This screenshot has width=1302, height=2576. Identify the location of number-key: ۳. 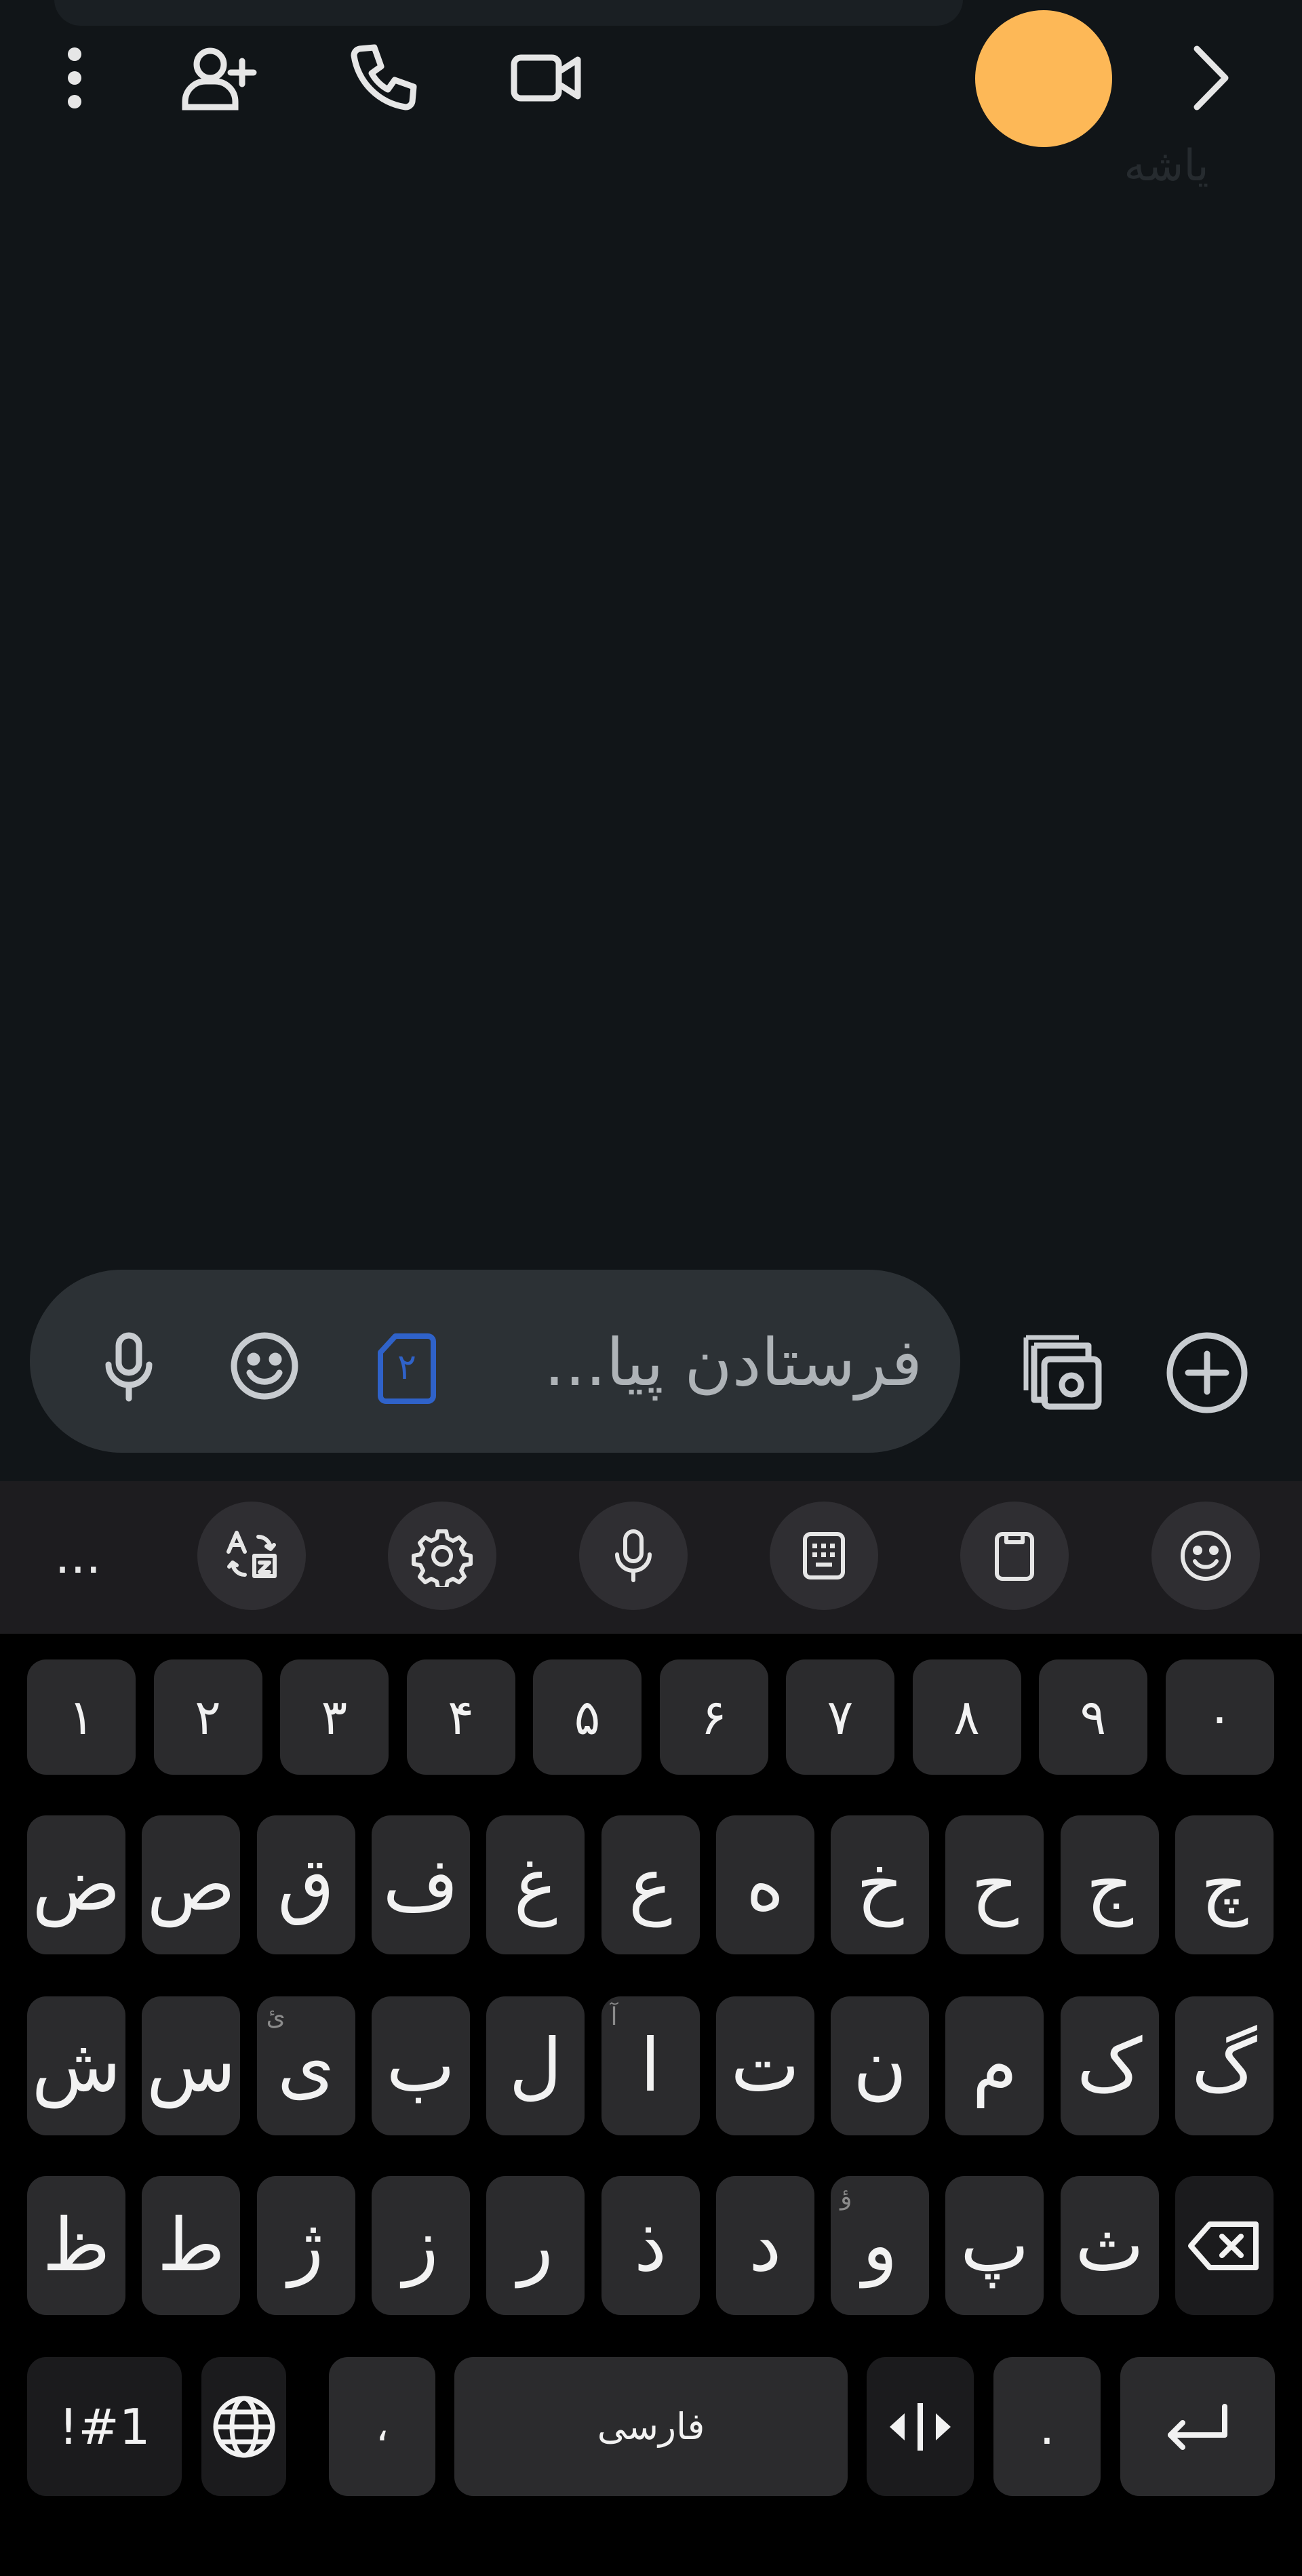
(334, 1717).